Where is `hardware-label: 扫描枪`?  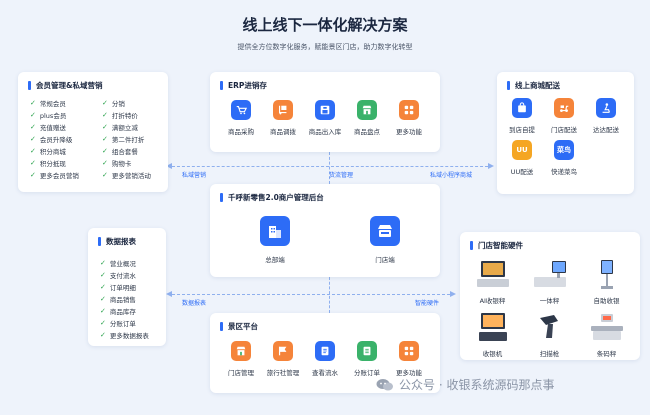
hardware-label: 扫描枪 is located at coordinates (549, 354).